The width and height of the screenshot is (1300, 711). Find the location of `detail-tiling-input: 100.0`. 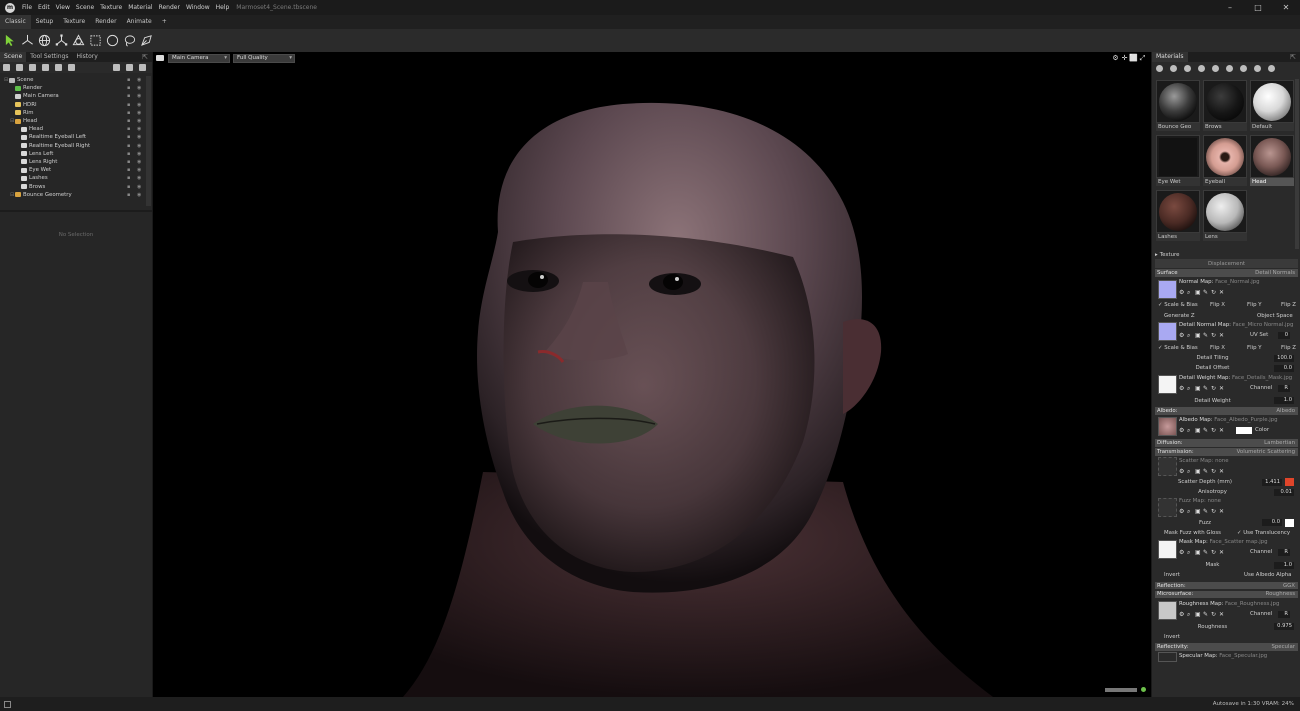

detail-tiling-input: 100.0 is located at coordinates (1284, 358).